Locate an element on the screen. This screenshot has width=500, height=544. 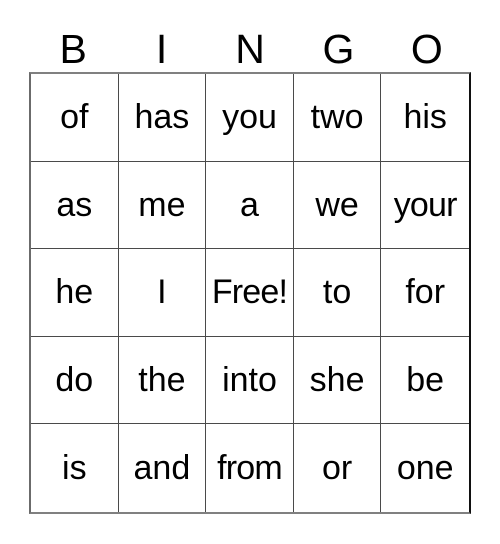
bingo-cell: your is located at coordinates (425, 205).